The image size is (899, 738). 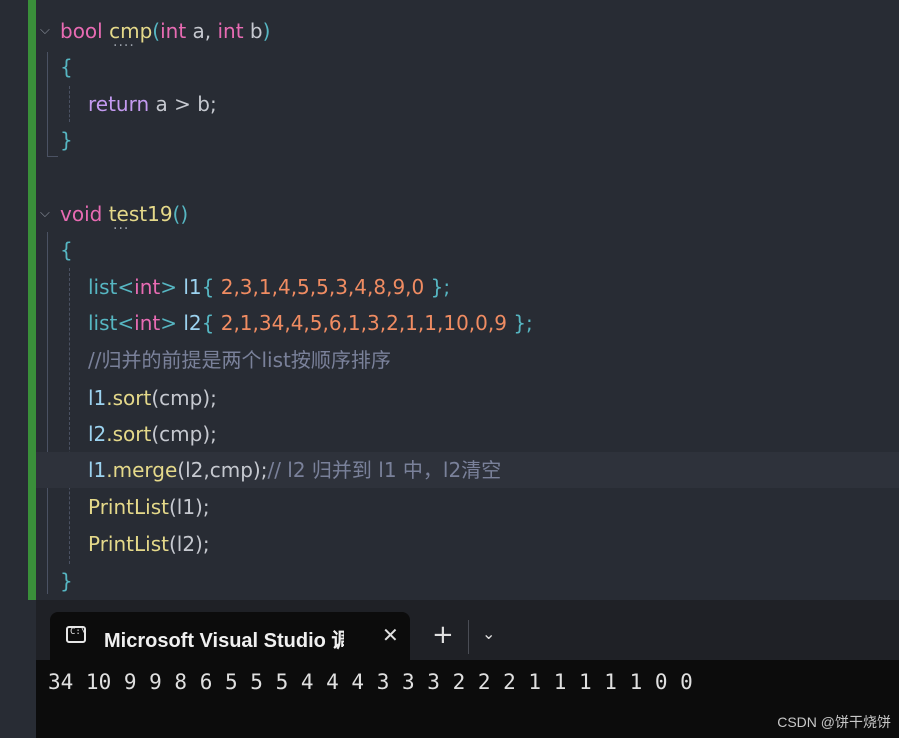 I want to click on code-line-l1-sort: l1.sort(cmp);, so click(x=152, y=398).